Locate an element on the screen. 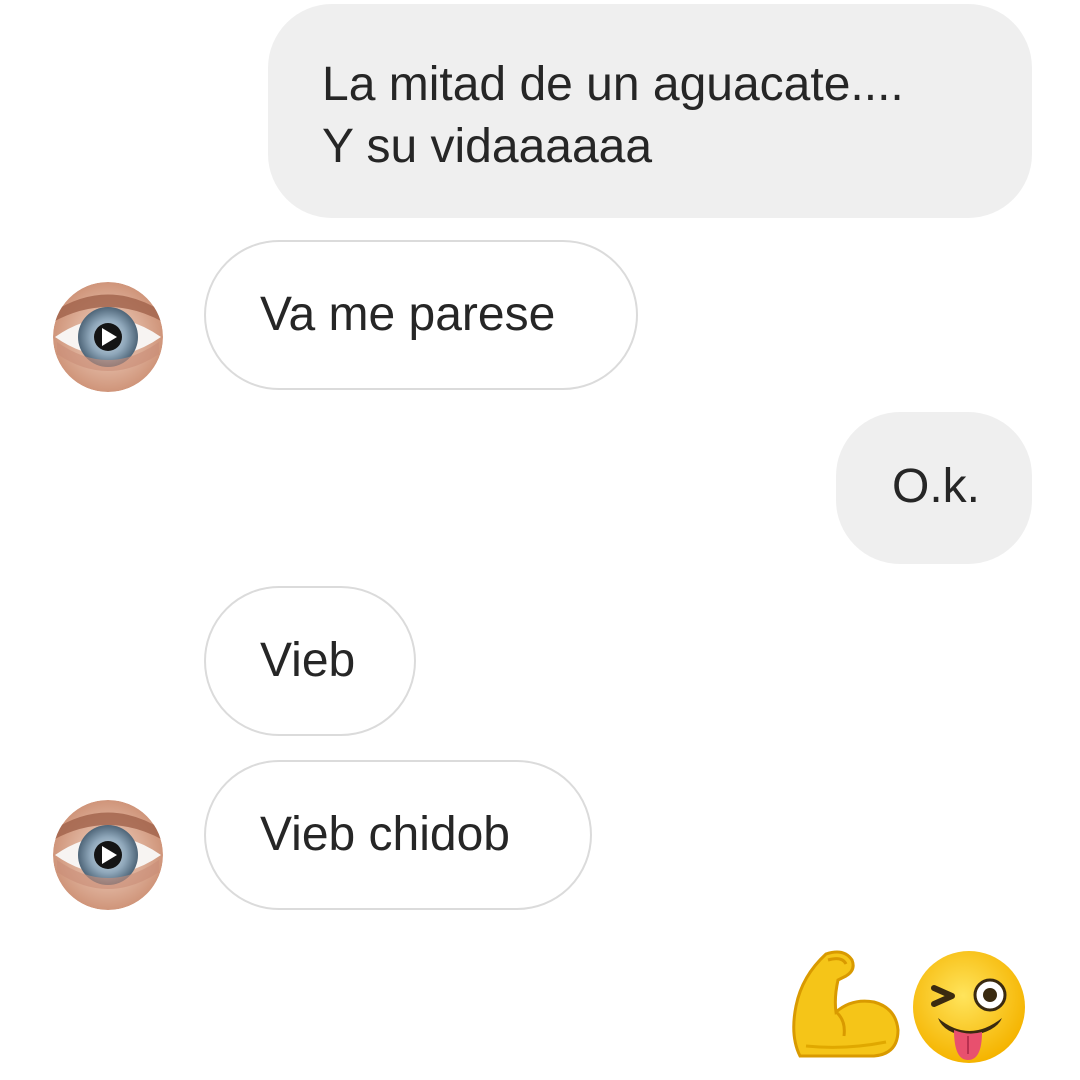 The width and height of the screenshot is (1080, 1080). winking-face-with-tongue-emoji-icon is located at coordinates (969, 1007).